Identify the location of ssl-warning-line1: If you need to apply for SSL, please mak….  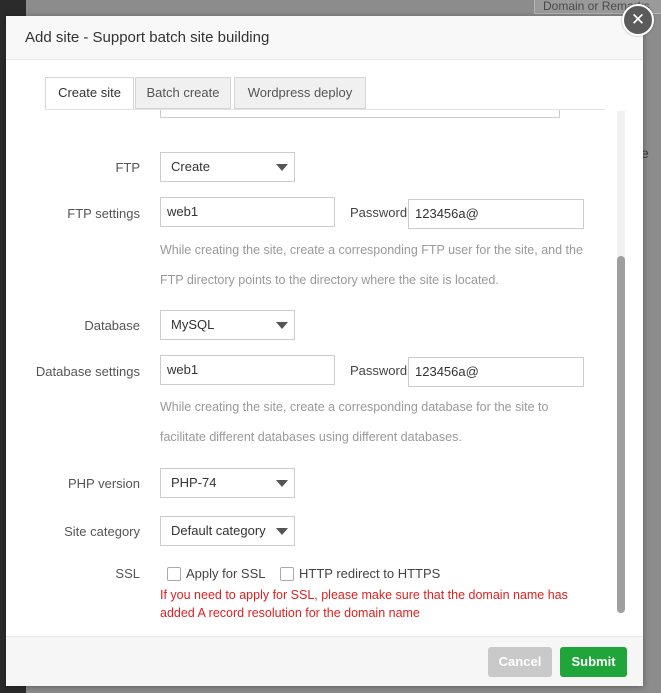
(364, 595).